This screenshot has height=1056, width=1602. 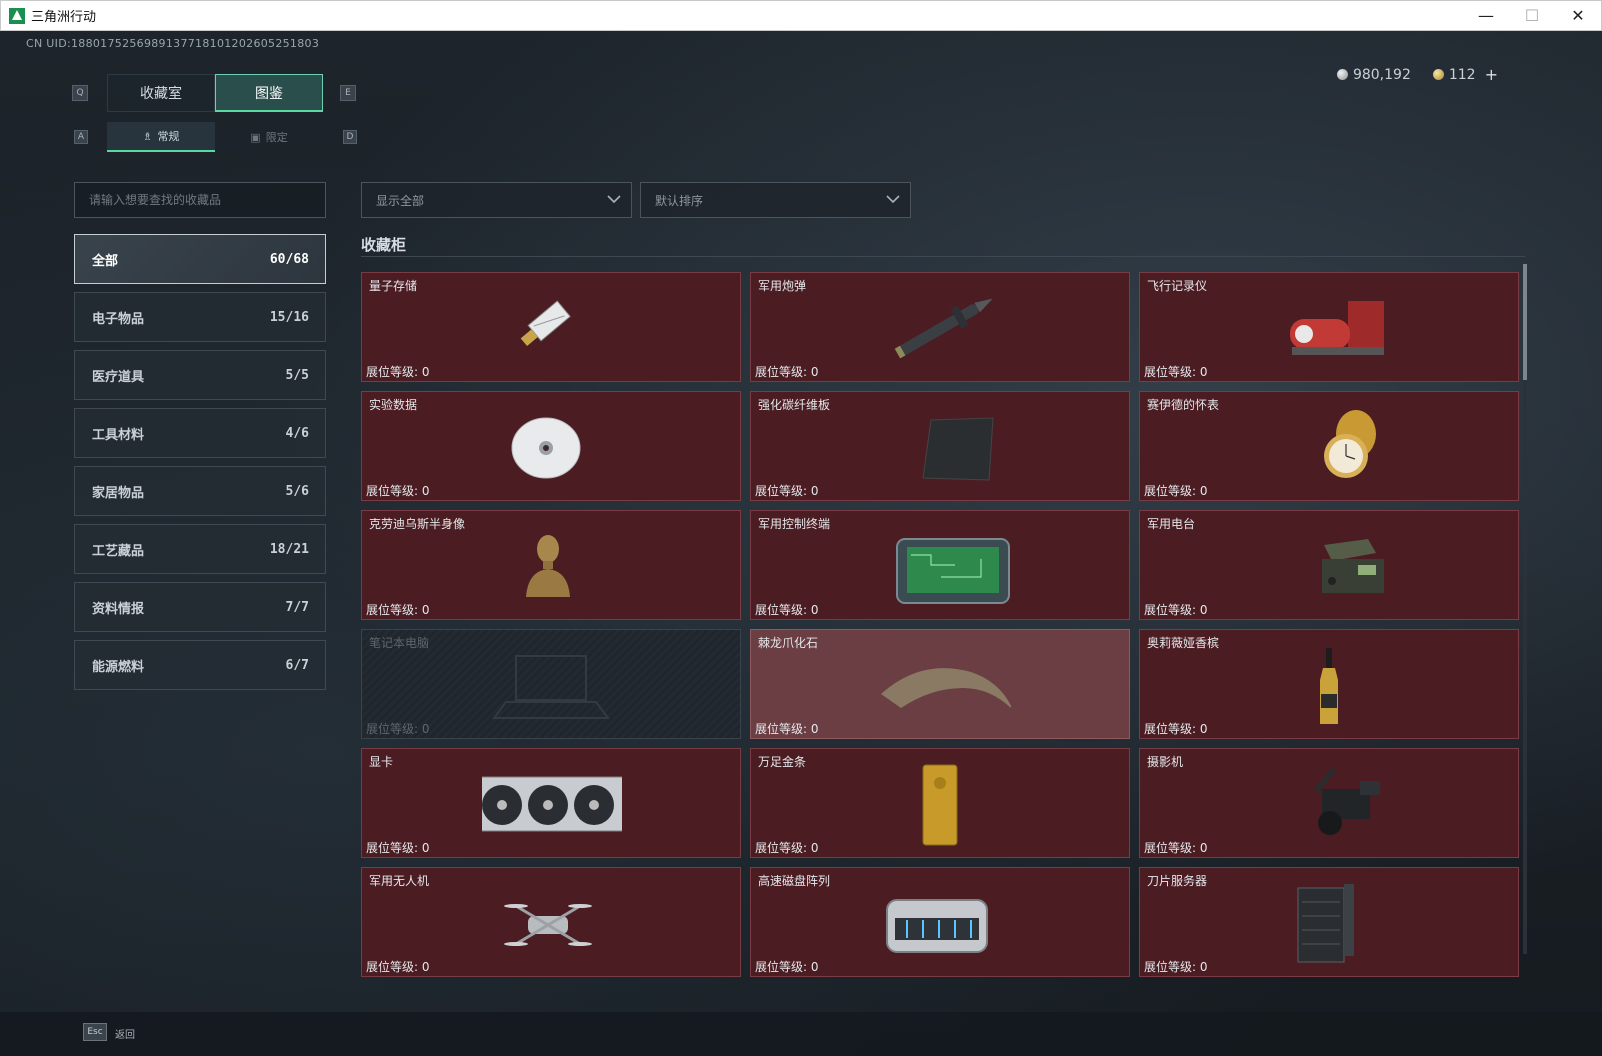 I want to click on app-logo-icon, so click(x=17, y=15).